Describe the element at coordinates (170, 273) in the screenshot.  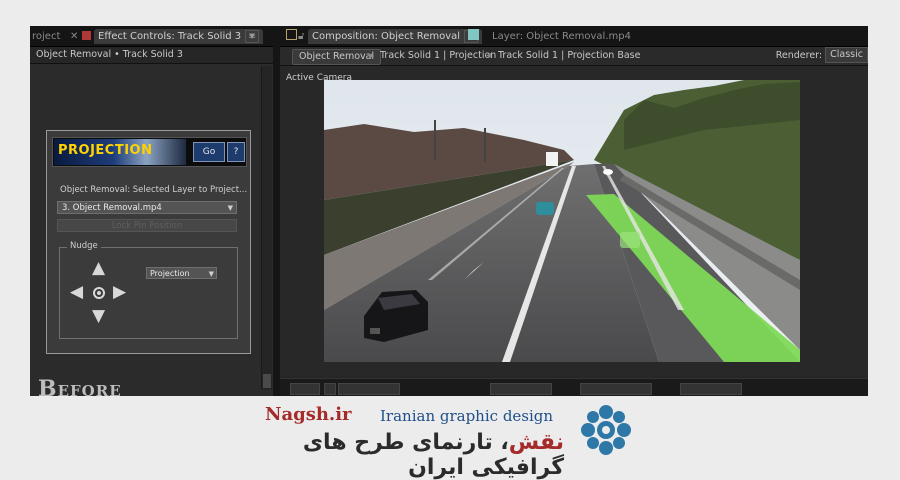
I see `nudge-mode-value: Projection` at that location.